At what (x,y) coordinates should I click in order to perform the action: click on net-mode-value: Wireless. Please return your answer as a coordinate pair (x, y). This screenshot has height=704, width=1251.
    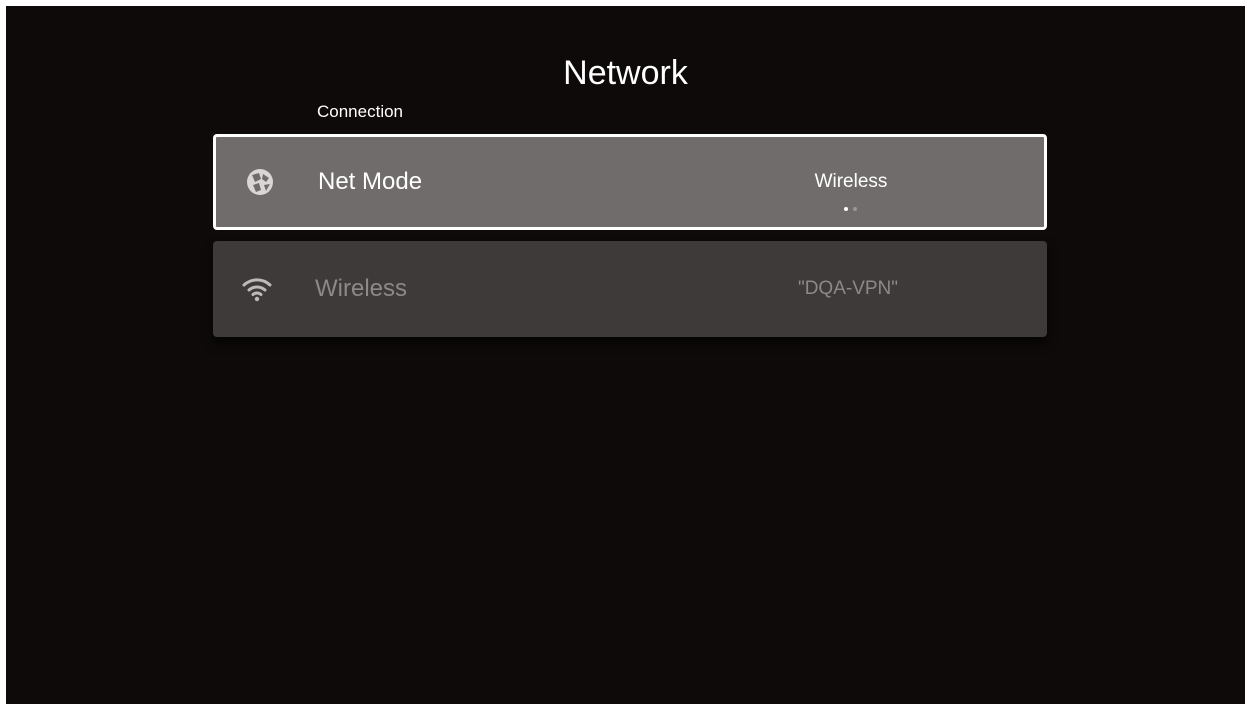
    Looking at the image, I should click on (851, 182).